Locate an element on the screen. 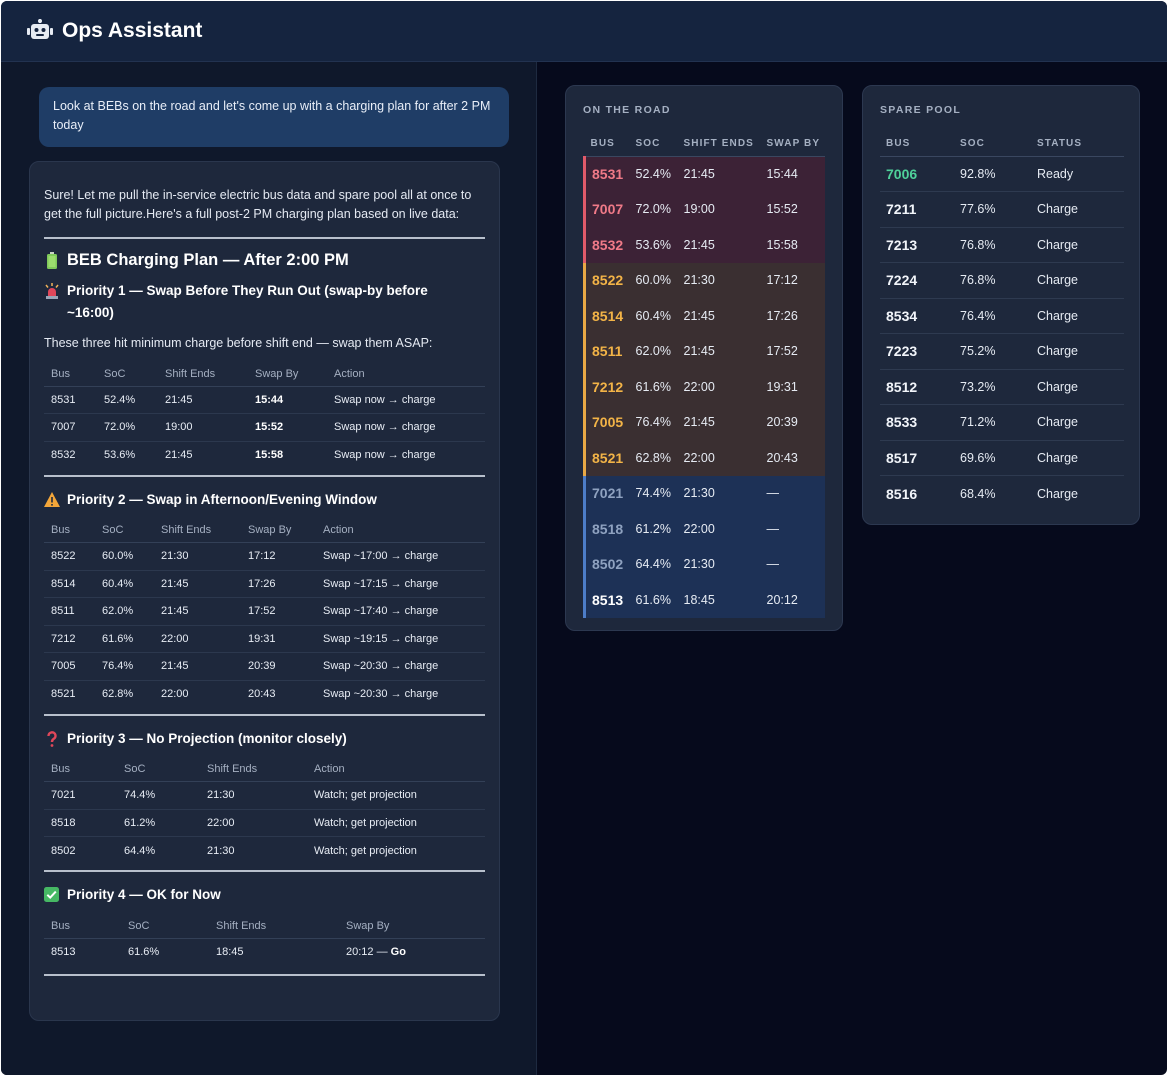 The image size is (1168, 1076). cell-soc: 72.0% is located at coordinates (653, 209).